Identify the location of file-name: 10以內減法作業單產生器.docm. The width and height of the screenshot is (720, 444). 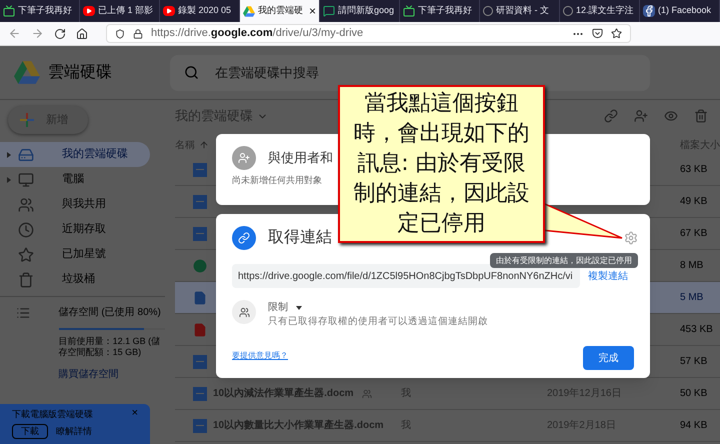
(283, 393).